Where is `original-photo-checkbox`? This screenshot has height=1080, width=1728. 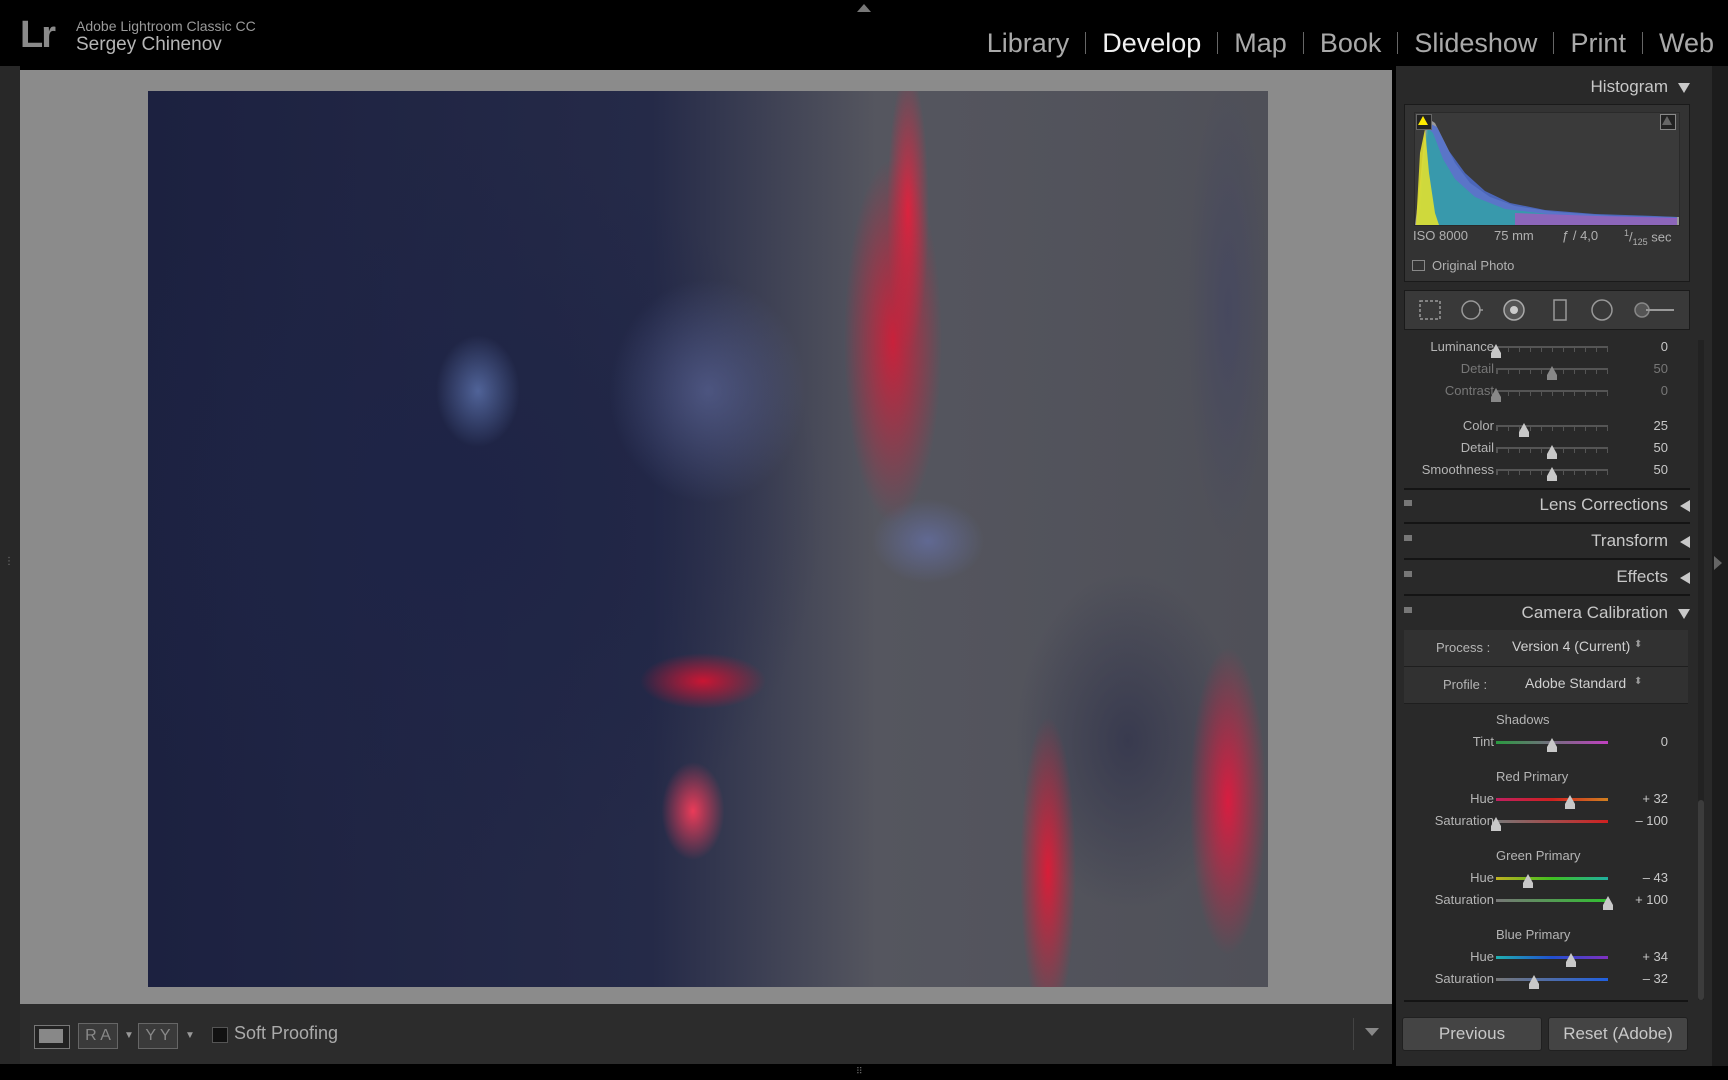
original-photo-checkbox is located at coordinates (1418, 265).